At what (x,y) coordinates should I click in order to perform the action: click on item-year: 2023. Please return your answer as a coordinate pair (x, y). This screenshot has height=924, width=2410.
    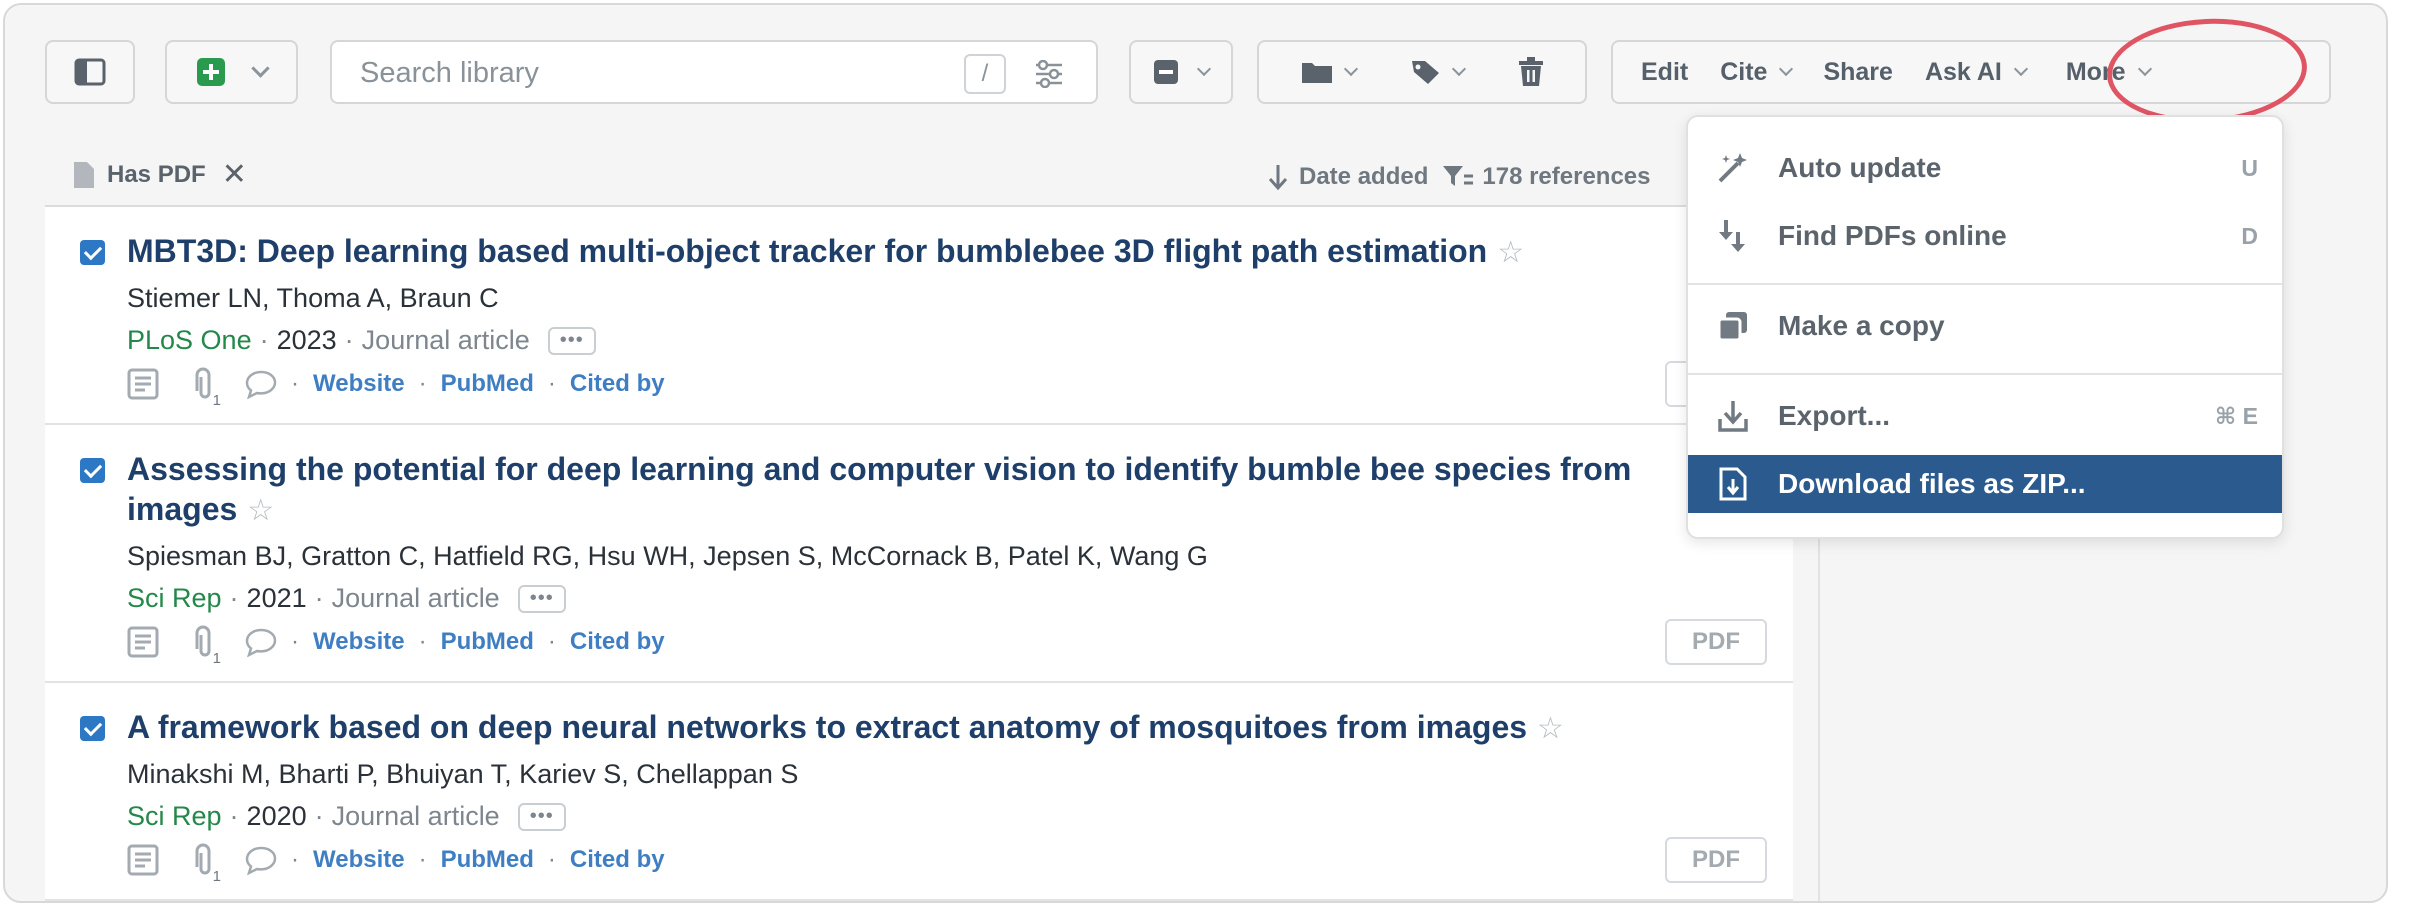
    Looking at the image, I should click on (306, 340).